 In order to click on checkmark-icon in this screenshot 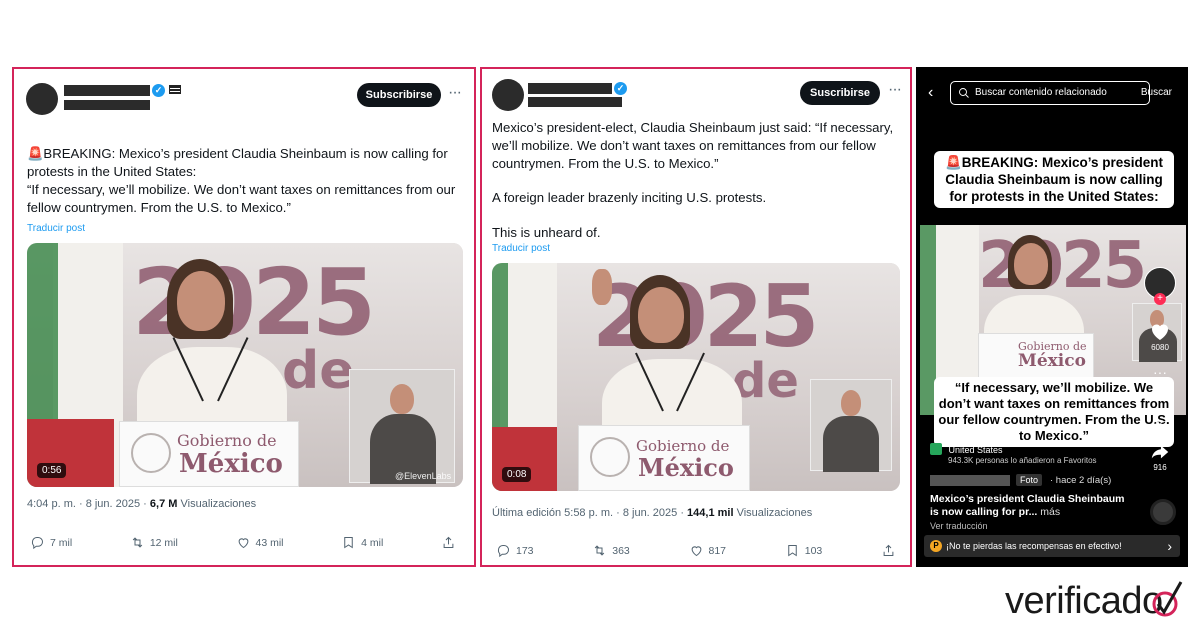, I will do `click(1167, 599)`.